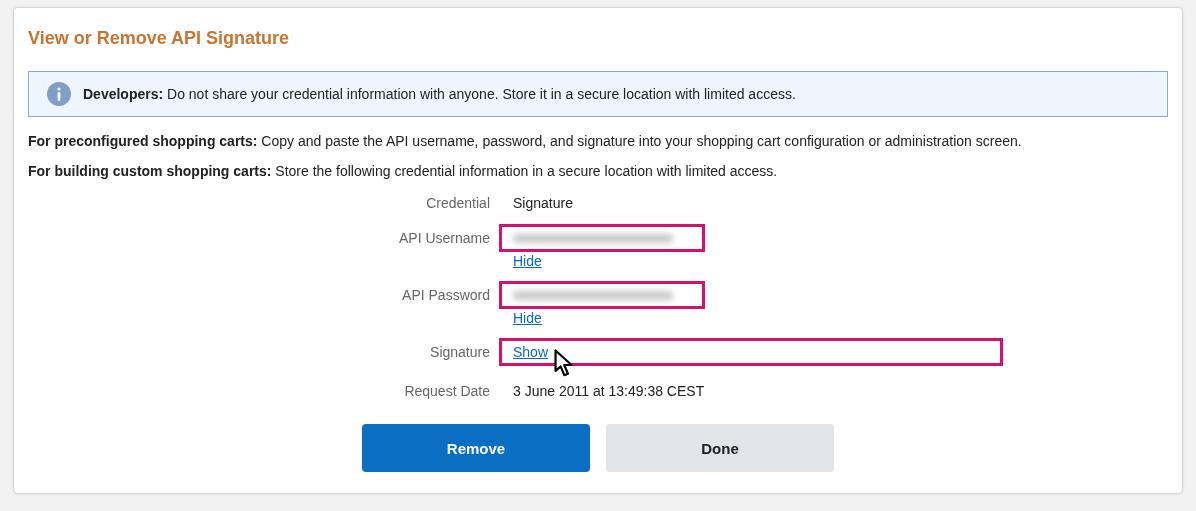 The image size is (1196, 511). I want to click on field-label: Signature, so click(460, 352).